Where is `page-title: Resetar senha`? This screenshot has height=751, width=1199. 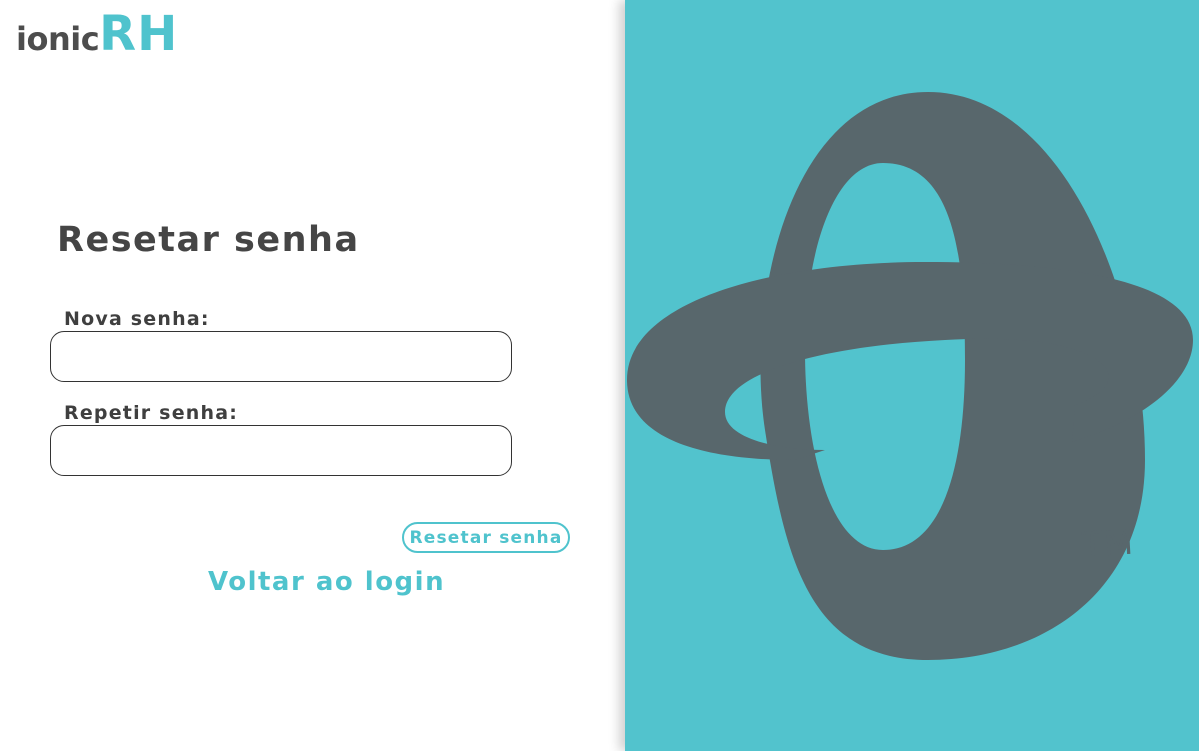
page-title: Resetar senha is located at coordinates (208, 240).